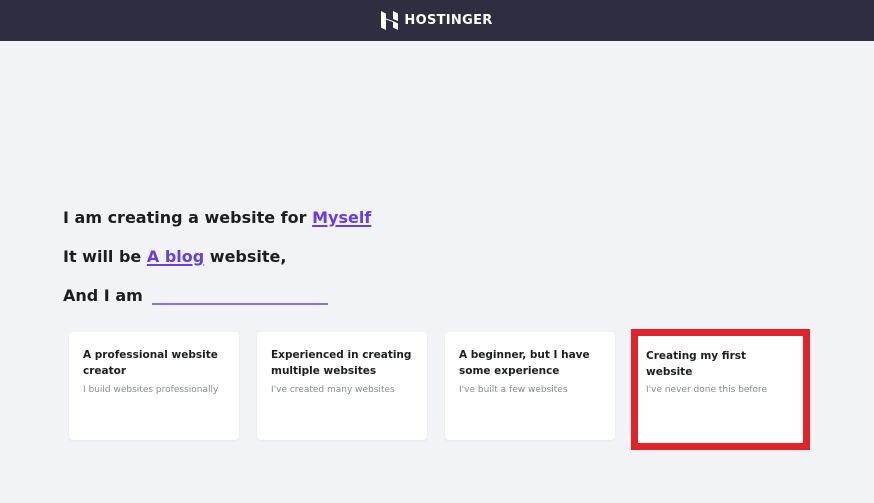  What do you see at coordinates (196, 295) in the screenshot?
I see `experience-sentence: And I am` at bounding box center [196, 295].